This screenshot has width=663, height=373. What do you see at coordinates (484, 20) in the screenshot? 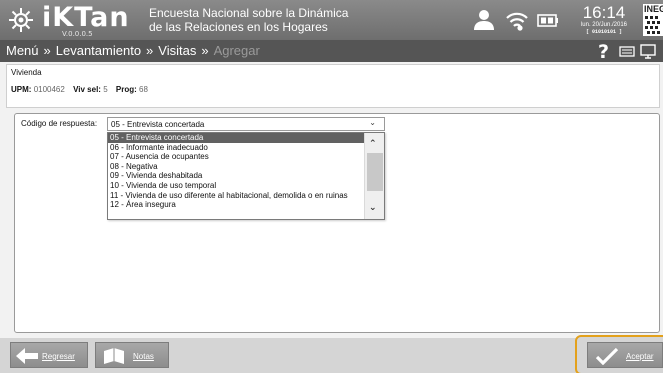
I see `user-icon` at bounding box center [484, 20].